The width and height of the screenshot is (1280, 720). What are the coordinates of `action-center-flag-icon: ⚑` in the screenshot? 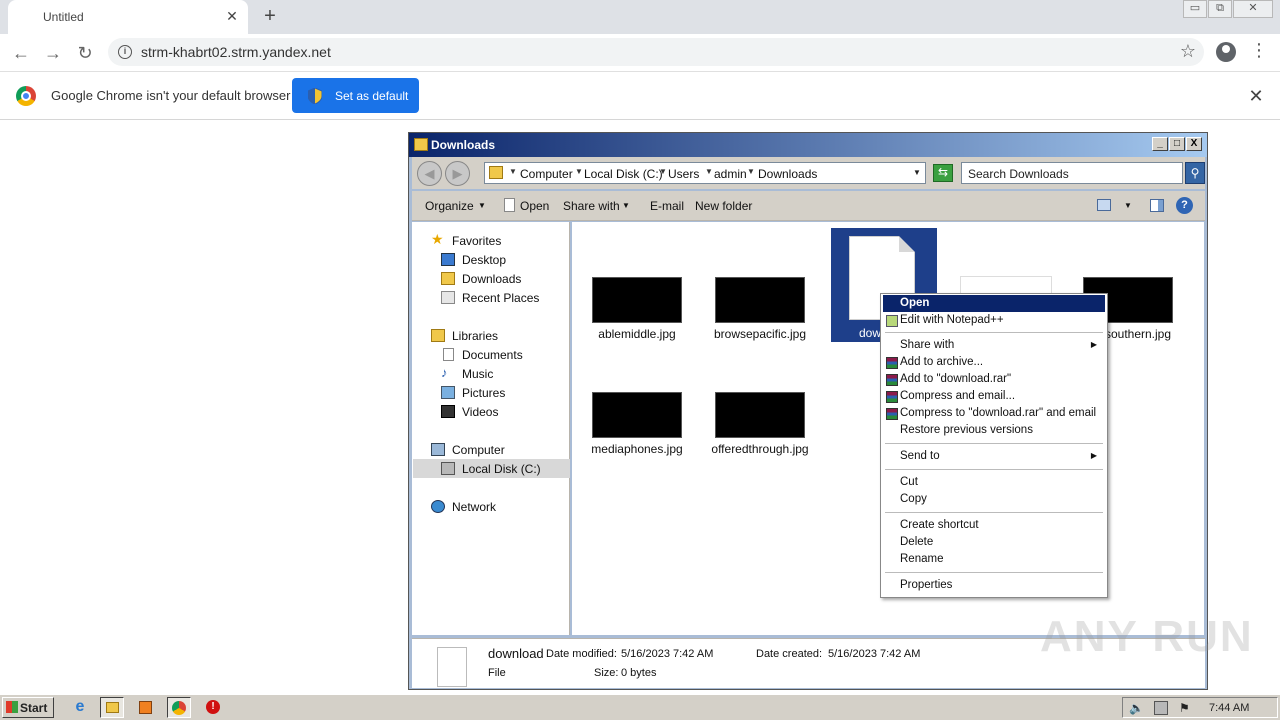 It's located at (1186, 708).